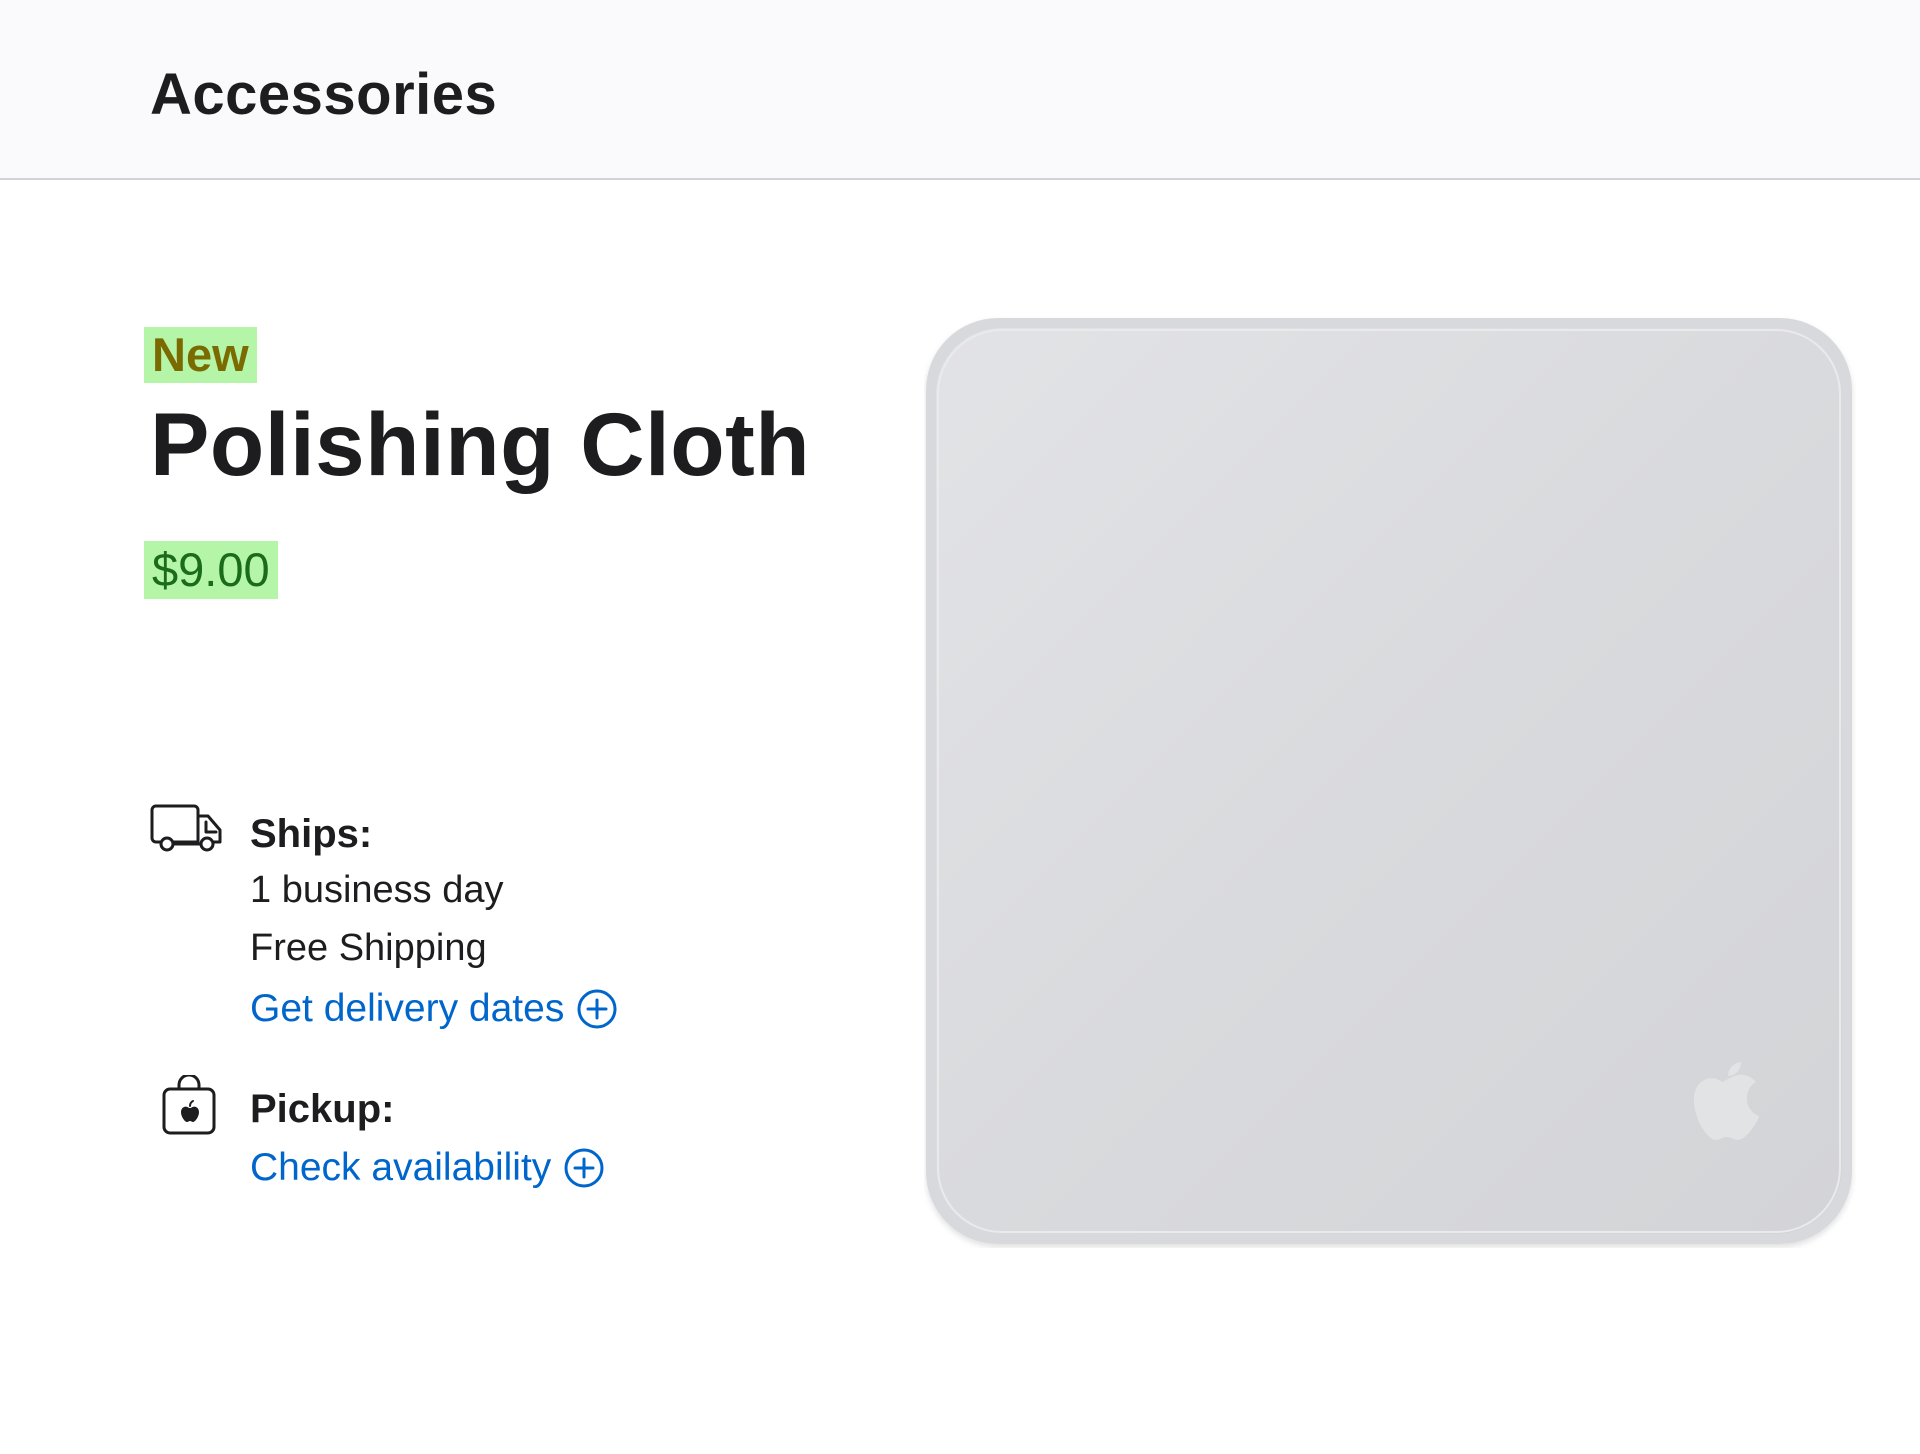 The image size is (1920, 1454). Describe the element at coordinates (368, 948) in the screenshot. I see `ships-cost: Free Shipping` at that location.